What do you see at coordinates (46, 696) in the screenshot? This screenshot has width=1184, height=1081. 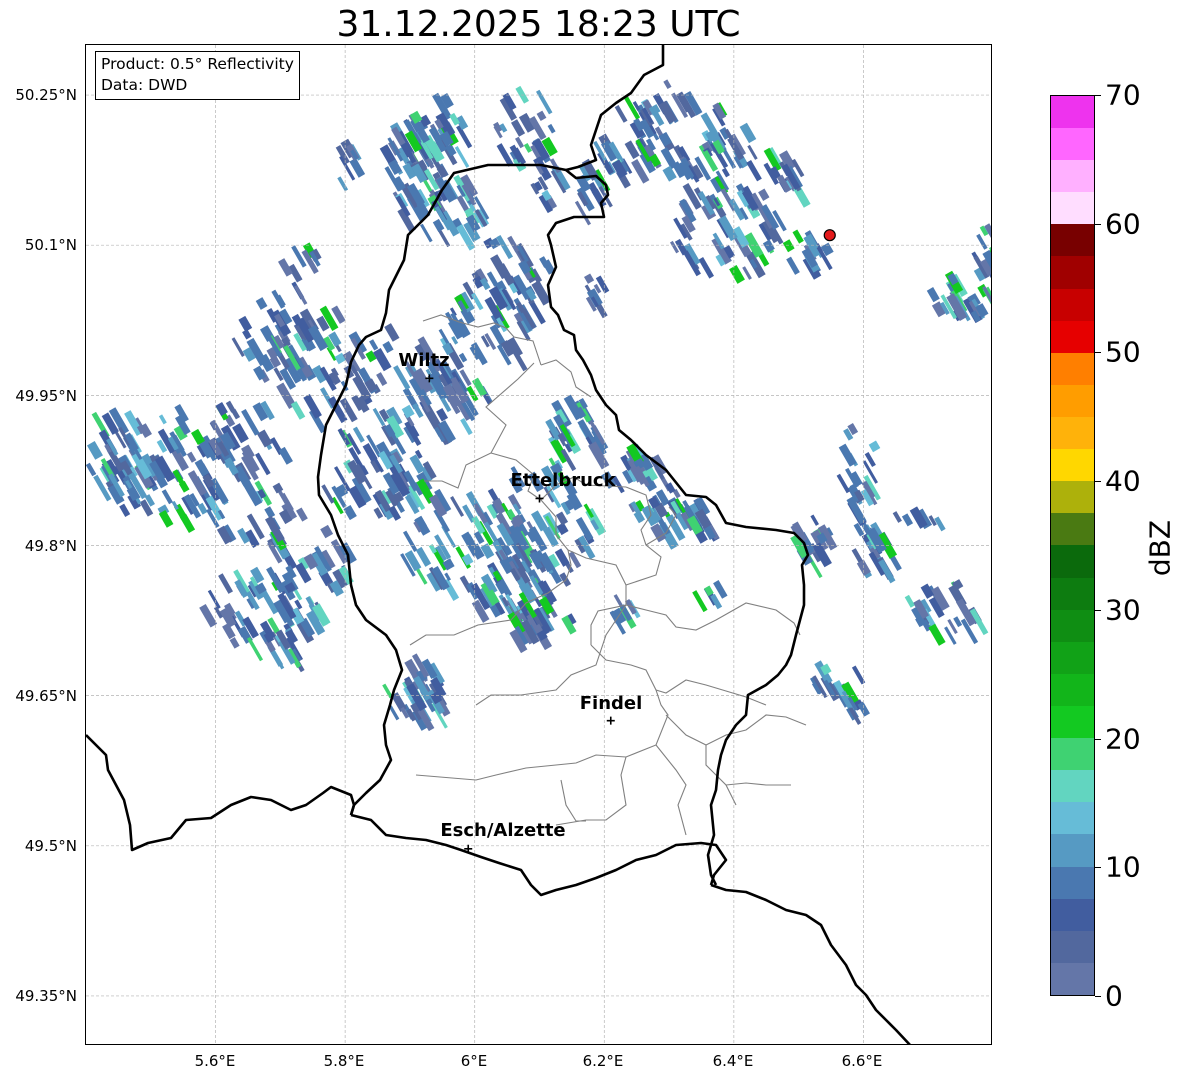 I see `lat-label: 49.65°N` at bounding box center [46, 696].